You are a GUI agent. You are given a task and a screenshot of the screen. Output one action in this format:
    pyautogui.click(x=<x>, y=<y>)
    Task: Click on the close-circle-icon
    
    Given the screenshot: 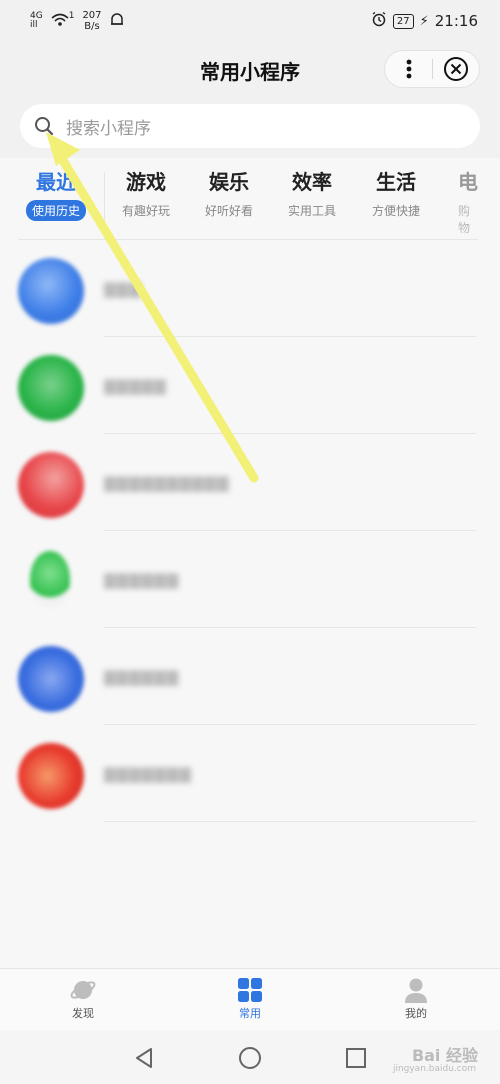 What is the action you would take?
    pyautogui.click(x=455, y=69)
    